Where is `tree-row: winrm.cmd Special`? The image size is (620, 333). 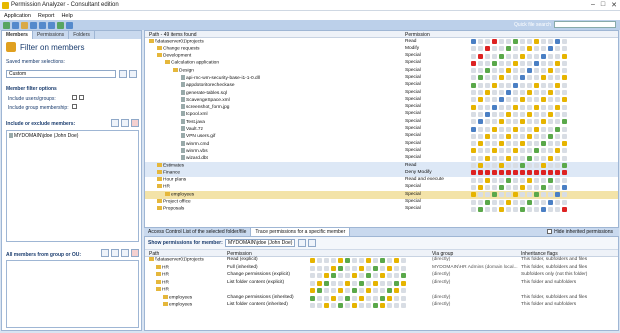 tree-row: winrm.cmd Special is located at coordinates (381, 143).